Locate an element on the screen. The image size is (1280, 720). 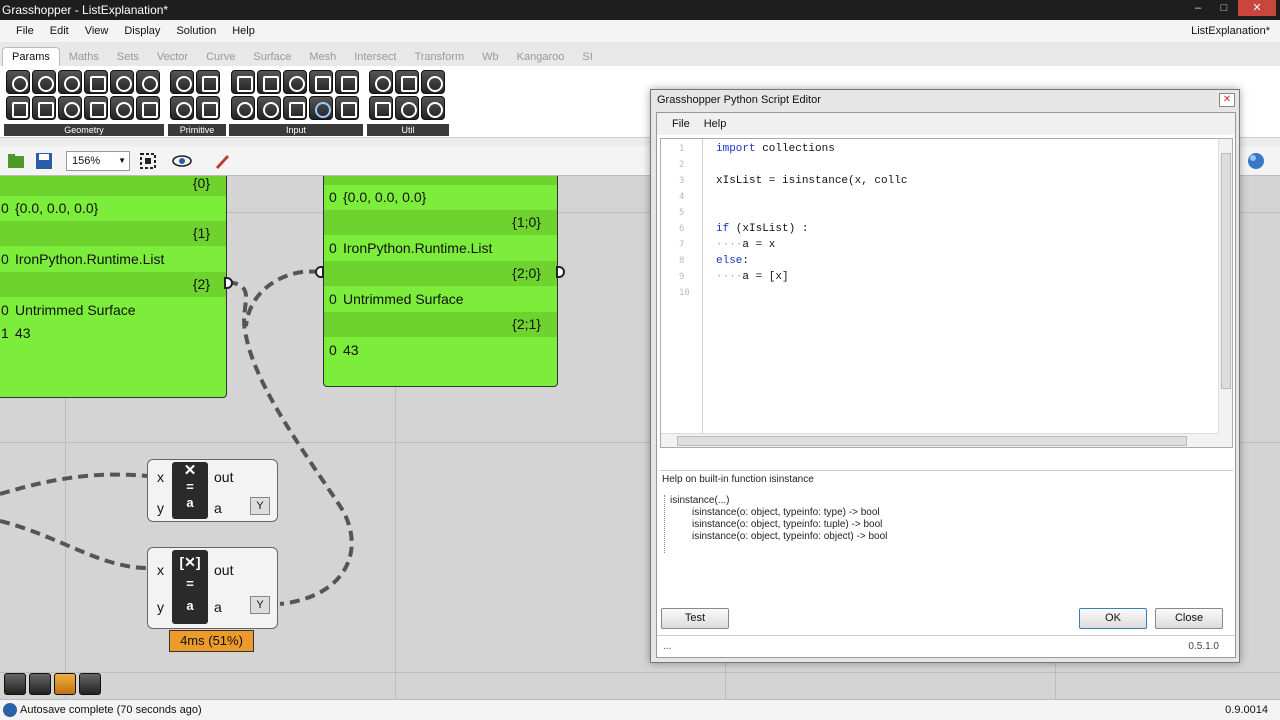
tab-intersect: Intersect is located at coordinates (375, 57).